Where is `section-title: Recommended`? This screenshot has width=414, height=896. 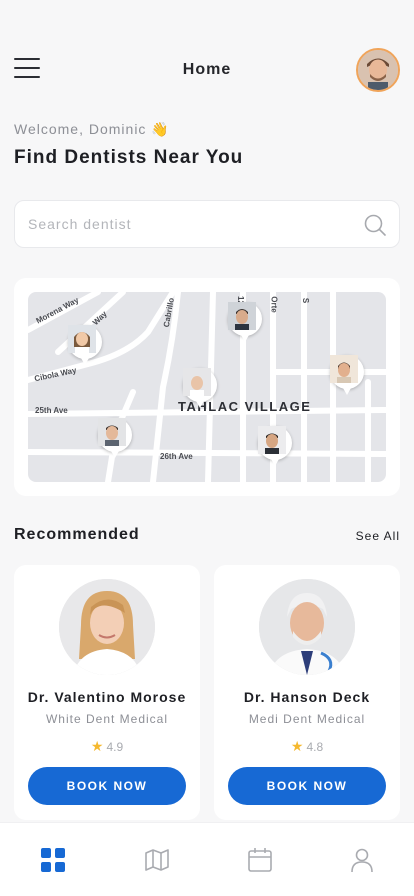
section-title: Recommended is located at coordinates (77, 534).